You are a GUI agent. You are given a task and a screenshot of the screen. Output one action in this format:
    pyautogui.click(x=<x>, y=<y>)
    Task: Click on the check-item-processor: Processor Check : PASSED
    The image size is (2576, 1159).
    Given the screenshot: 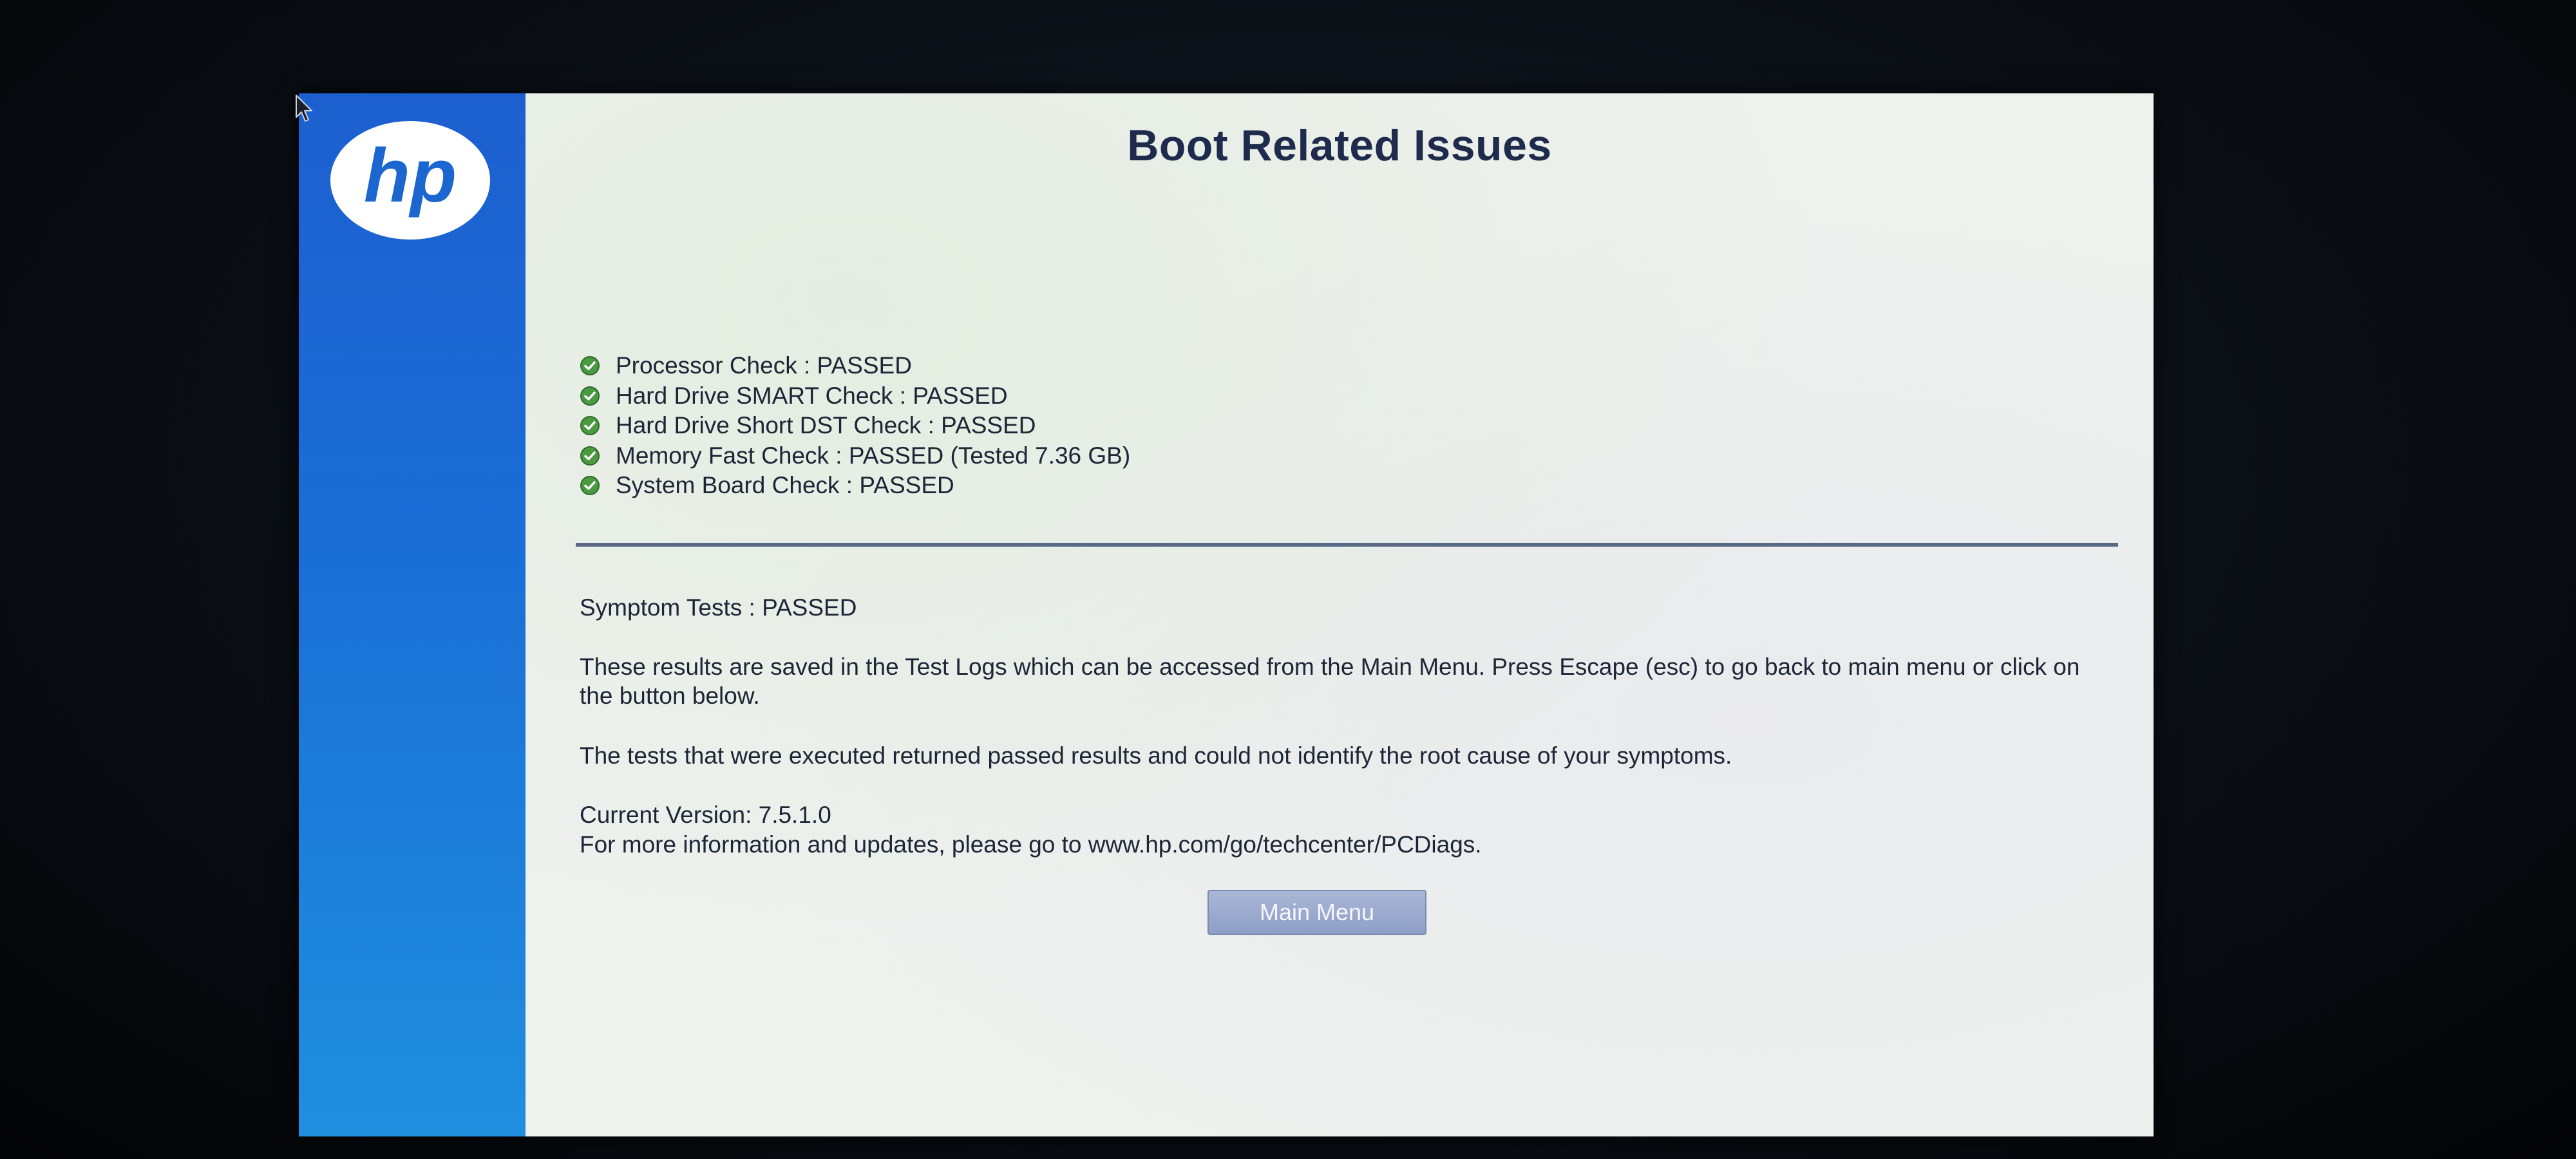 What is the action you would take?
    pyautogui.click(x=855, y=366)
    